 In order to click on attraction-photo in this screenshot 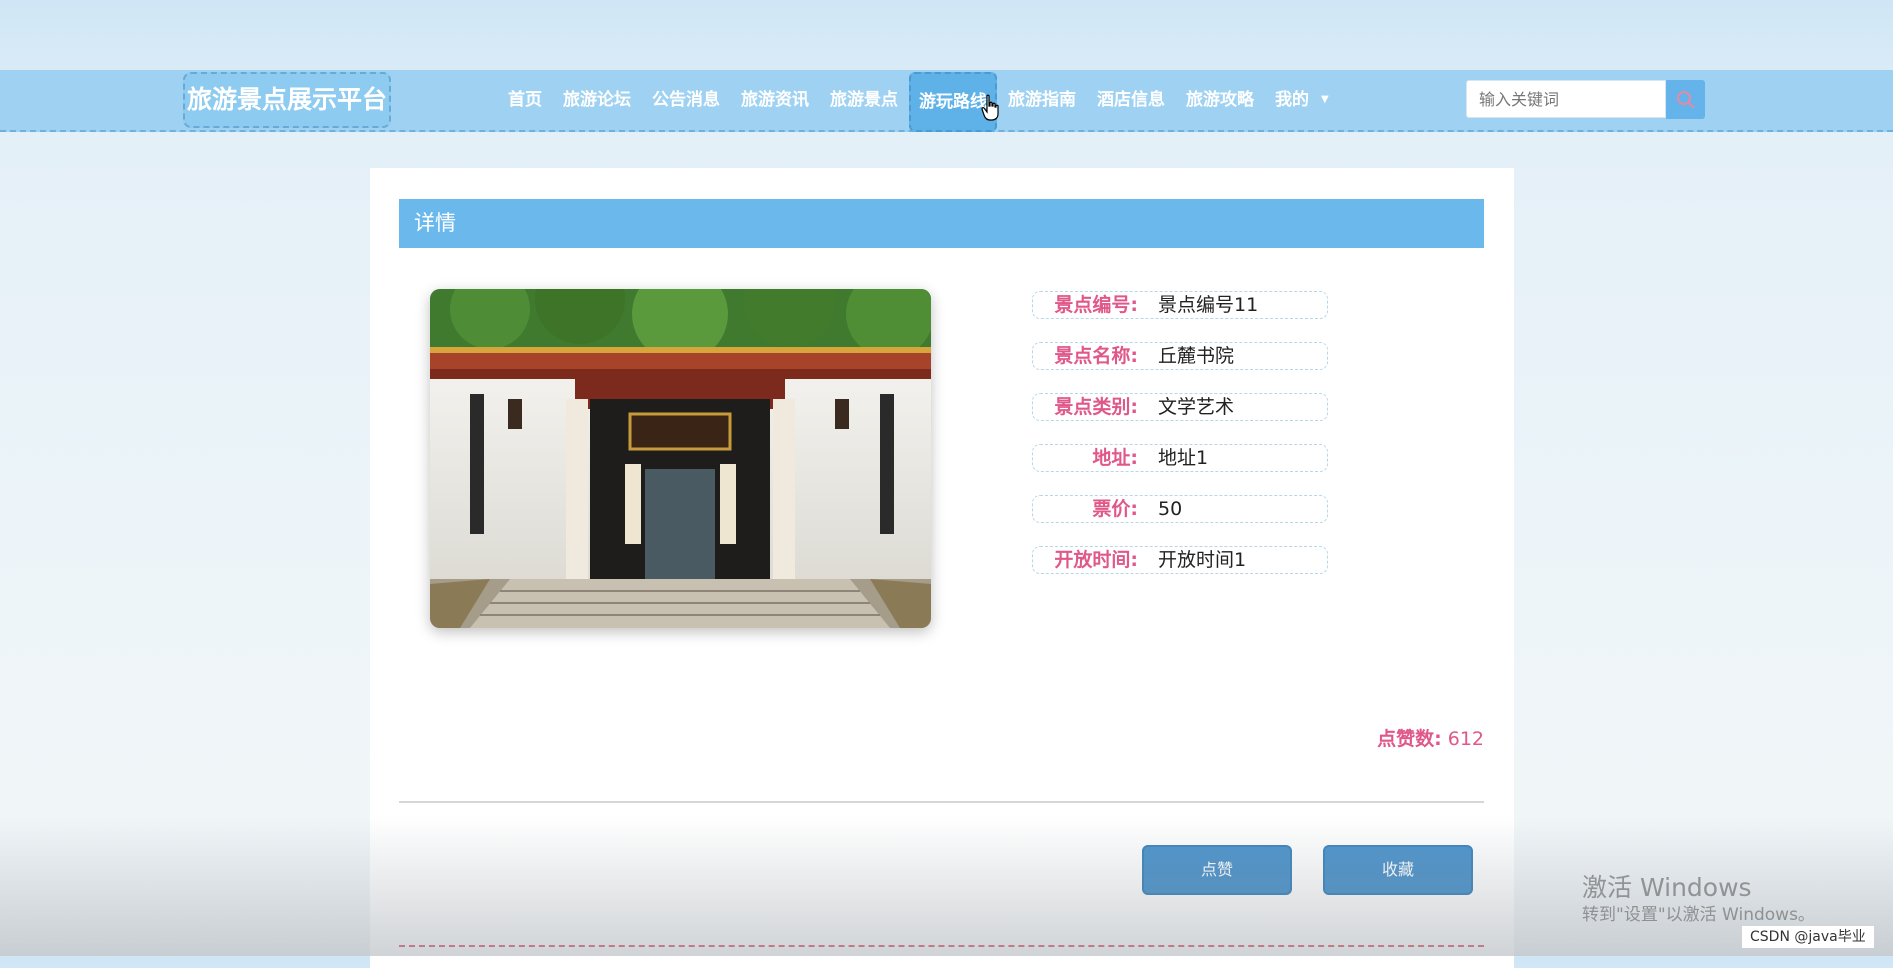, I will do `click(680, 458)`.